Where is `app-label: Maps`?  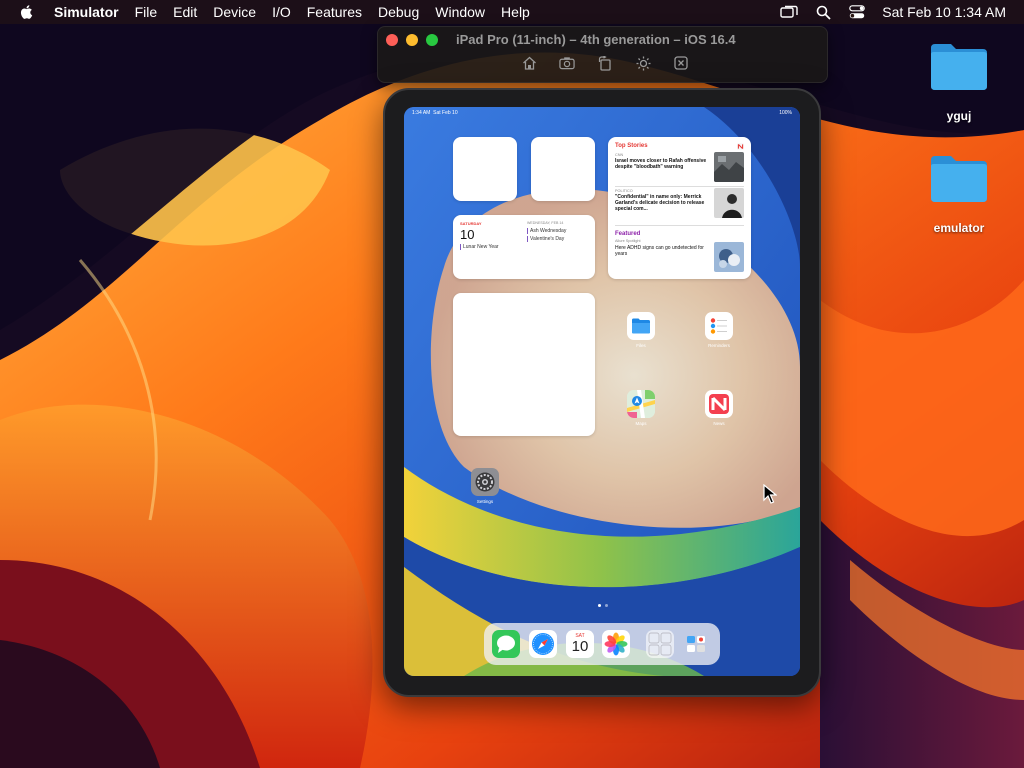 app-label: Maps is located at coordinates (641, 423).